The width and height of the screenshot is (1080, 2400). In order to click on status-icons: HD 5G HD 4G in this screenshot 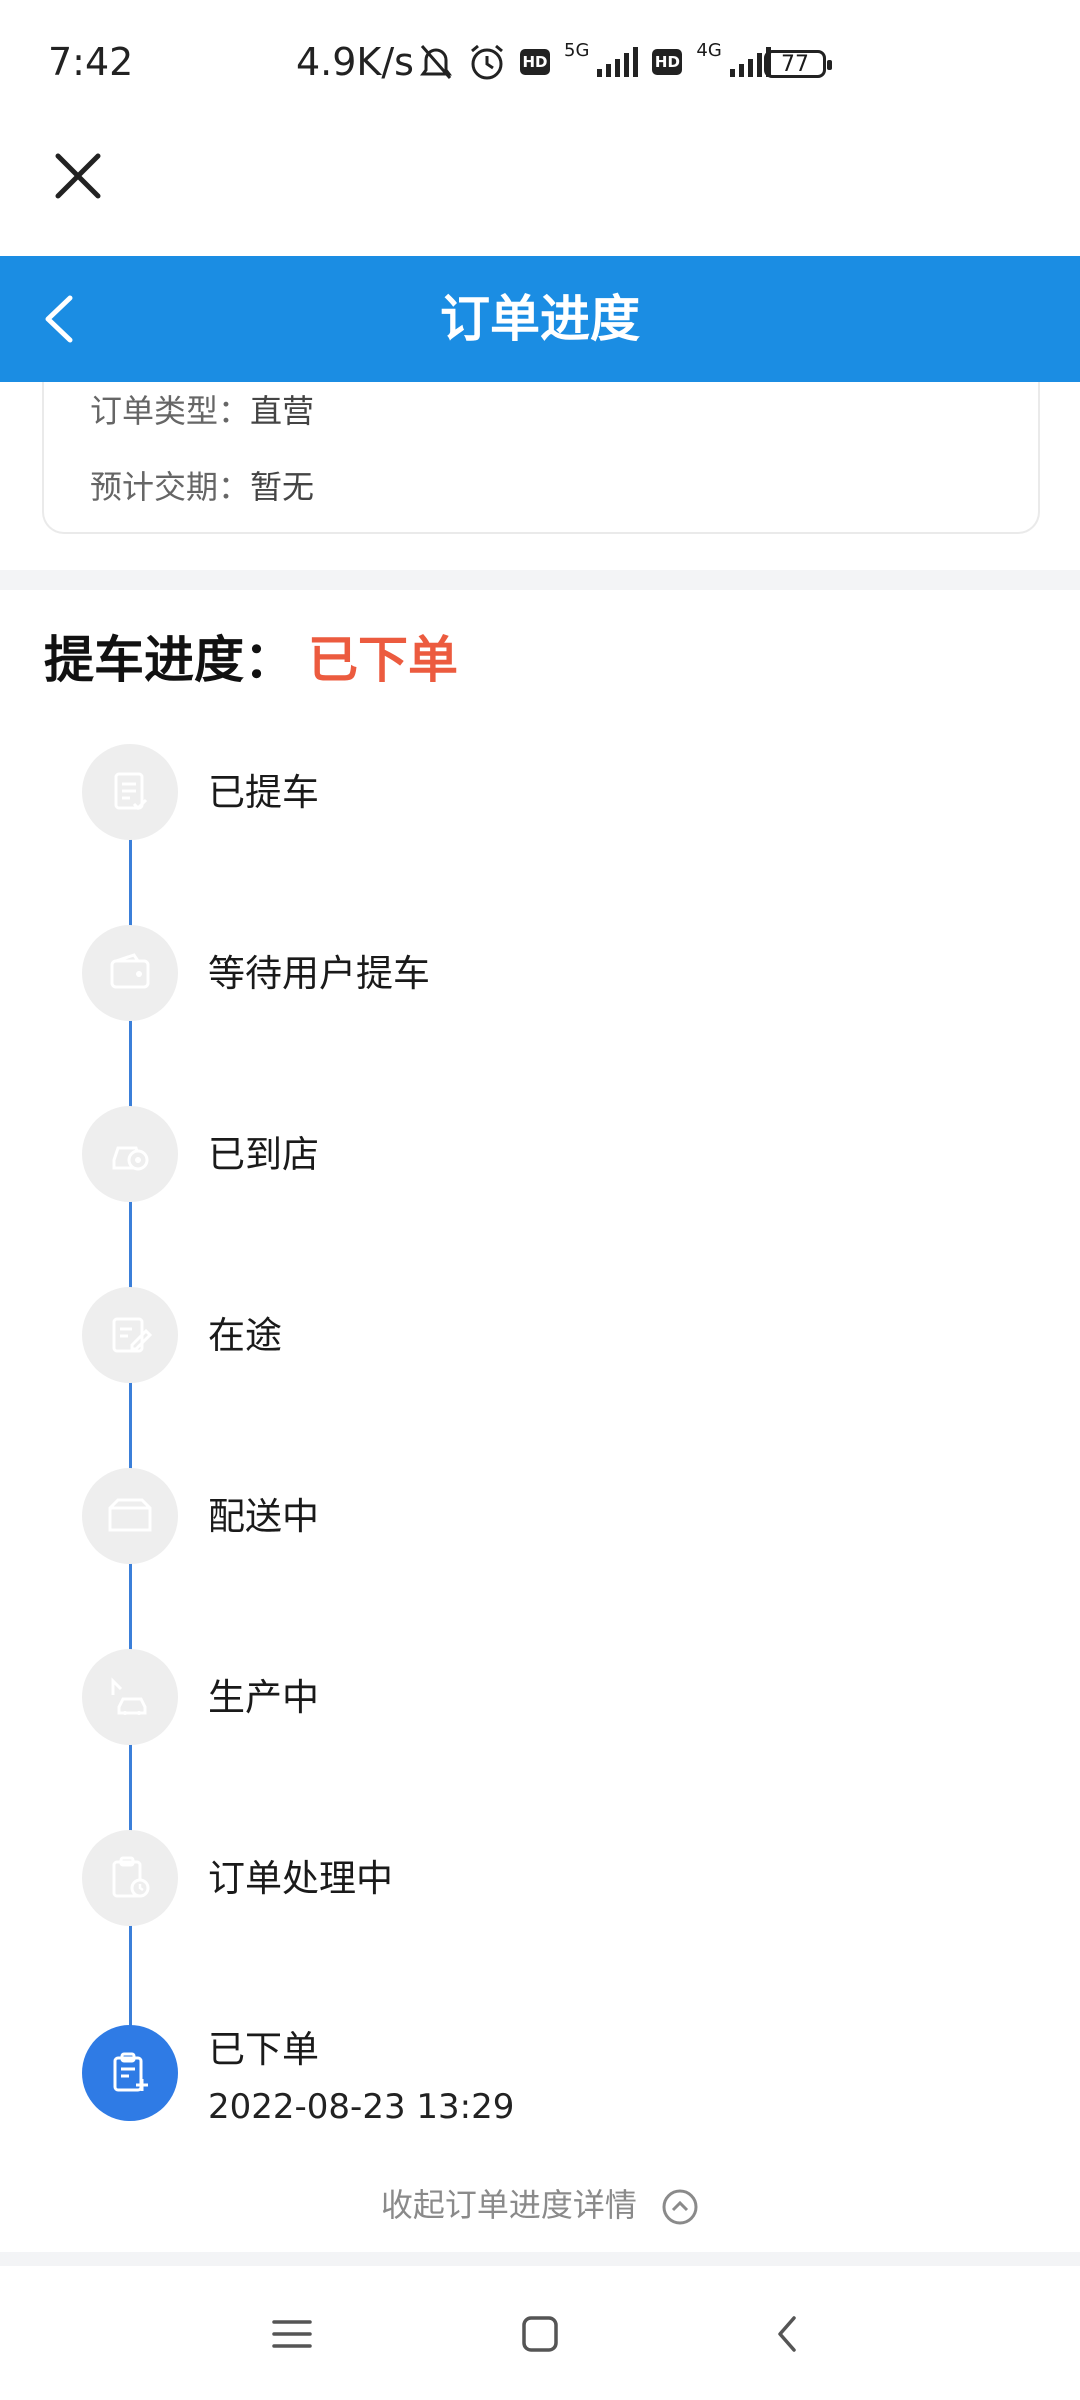, I will do `click(594, 62)`.